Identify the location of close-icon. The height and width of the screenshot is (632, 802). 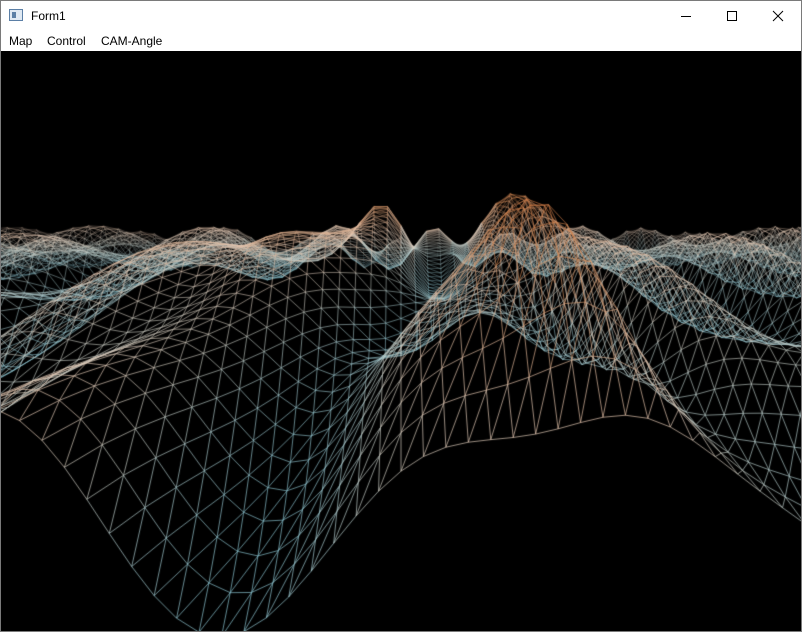
(778, 16).